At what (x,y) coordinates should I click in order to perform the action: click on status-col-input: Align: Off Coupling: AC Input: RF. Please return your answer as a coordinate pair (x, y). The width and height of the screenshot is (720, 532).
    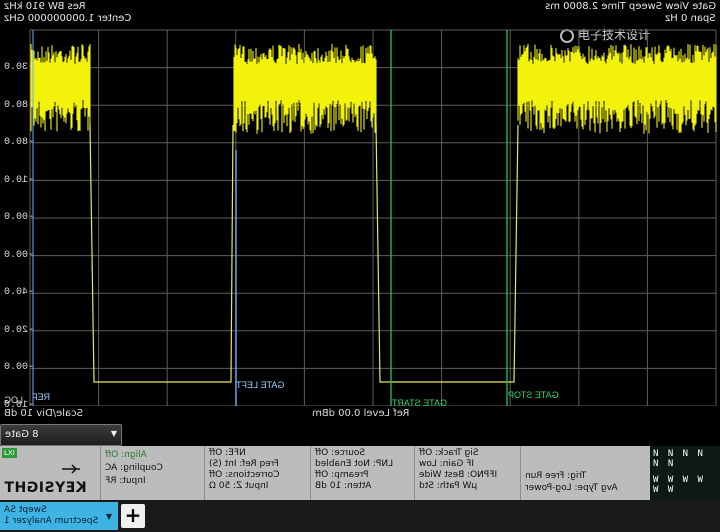
    Looking at the image, I should click on (152, 473).